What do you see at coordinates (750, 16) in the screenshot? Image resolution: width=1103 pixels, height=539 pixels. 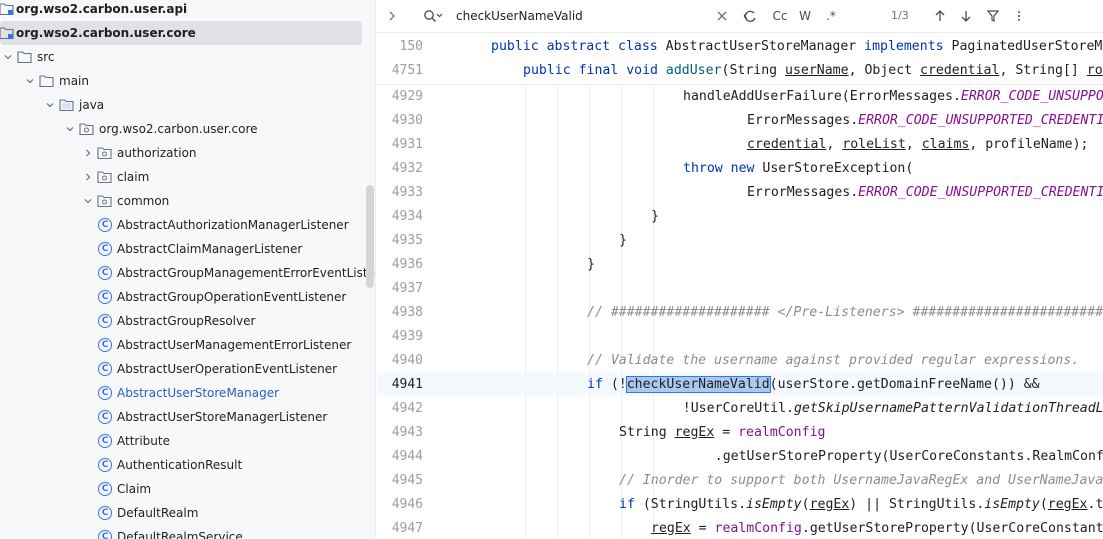 I see `replace-toggle-icon` at bounding box center [750, 16].